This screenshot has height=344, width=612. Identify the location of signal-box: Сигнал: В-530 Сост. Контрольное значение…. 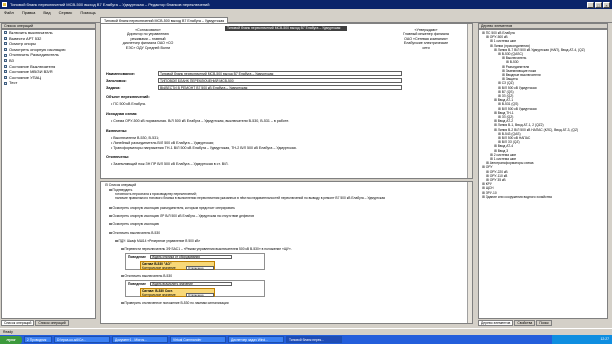
(177, 292).